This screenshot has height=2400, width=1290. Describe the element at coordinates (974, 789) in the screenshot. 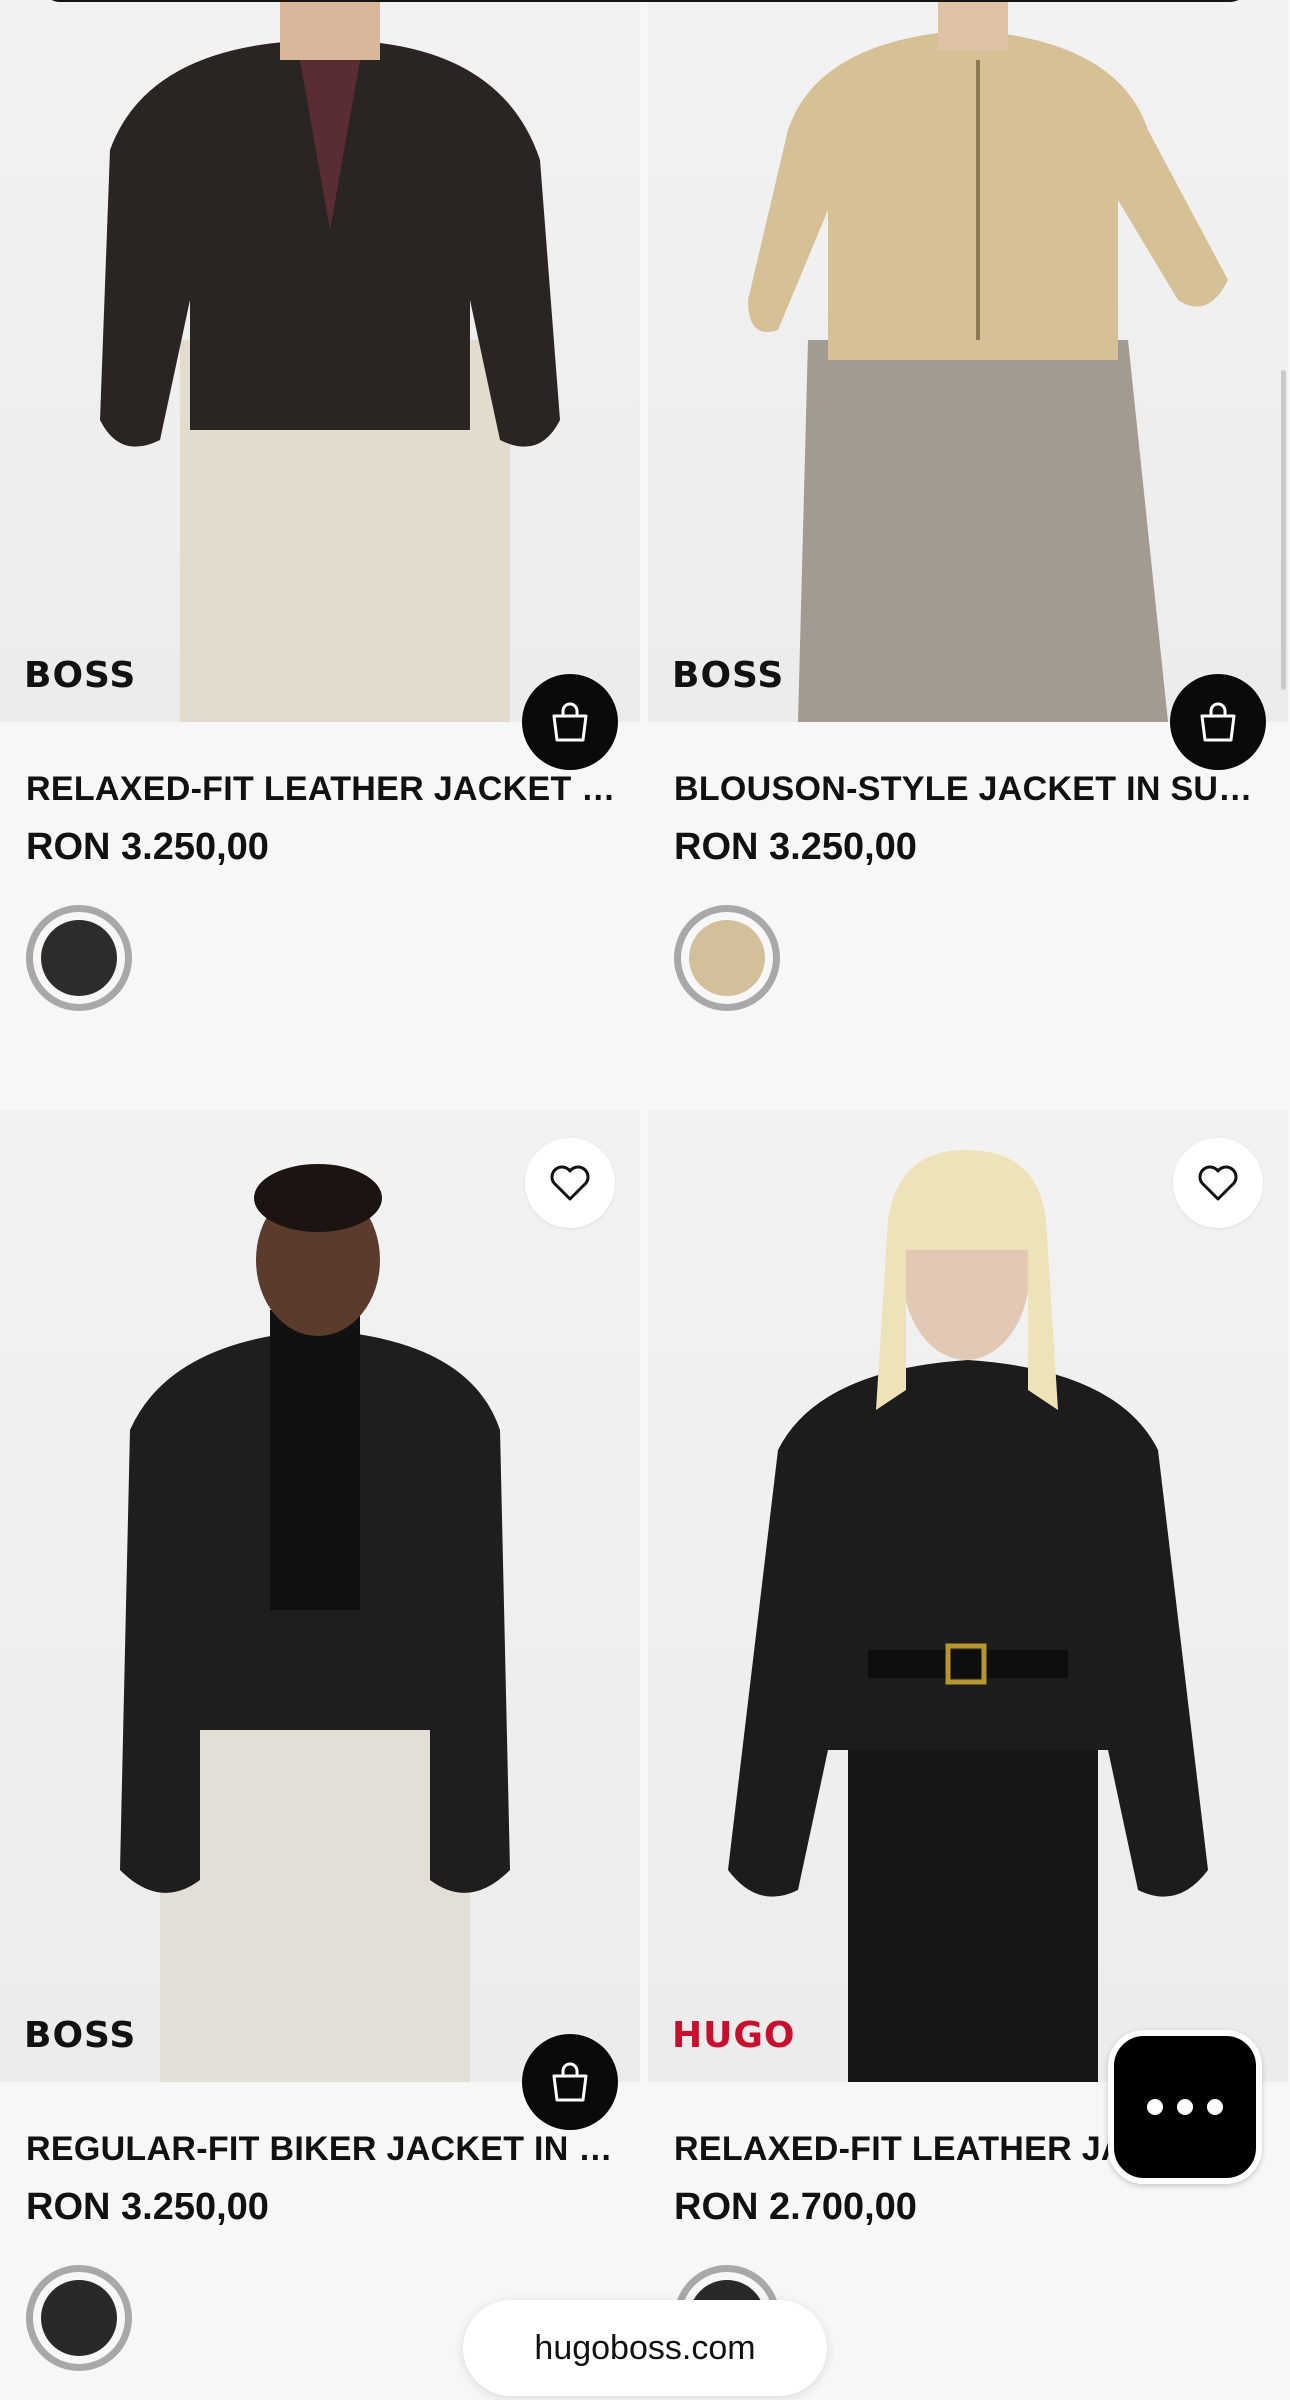

I see `product-title: BLOUSON-STYLE JACKET IN SUEDE` at that location.